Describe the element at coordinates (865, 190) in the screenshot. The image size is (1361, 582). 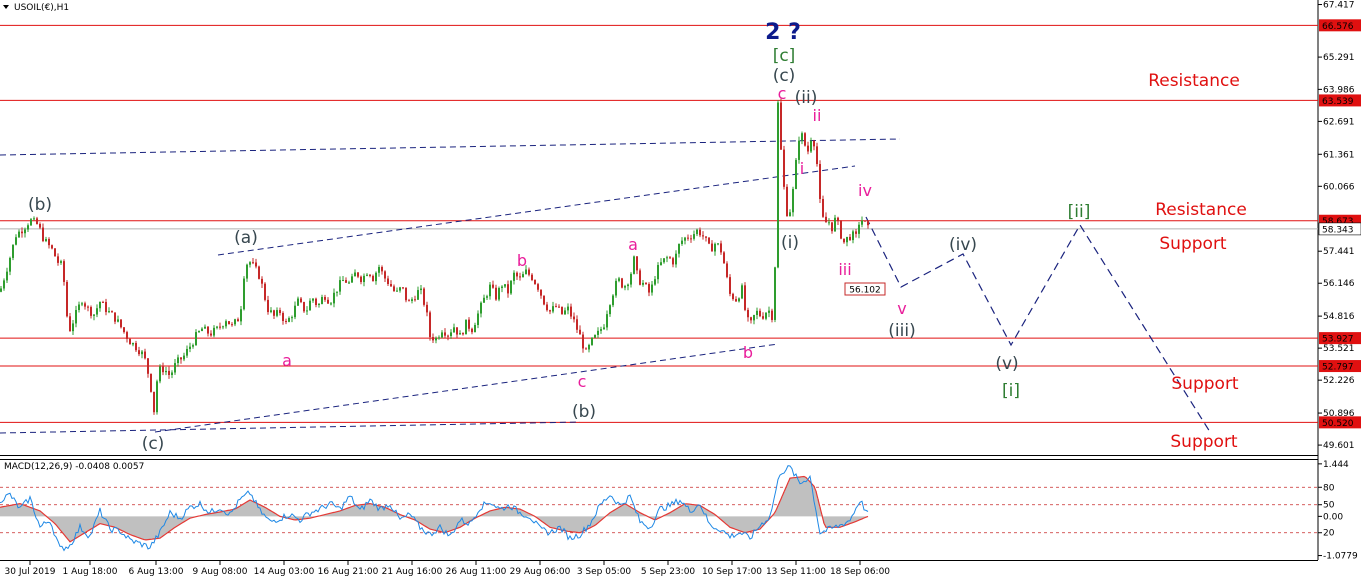
I see `wave-label-magenta-iv: iv` at that location.